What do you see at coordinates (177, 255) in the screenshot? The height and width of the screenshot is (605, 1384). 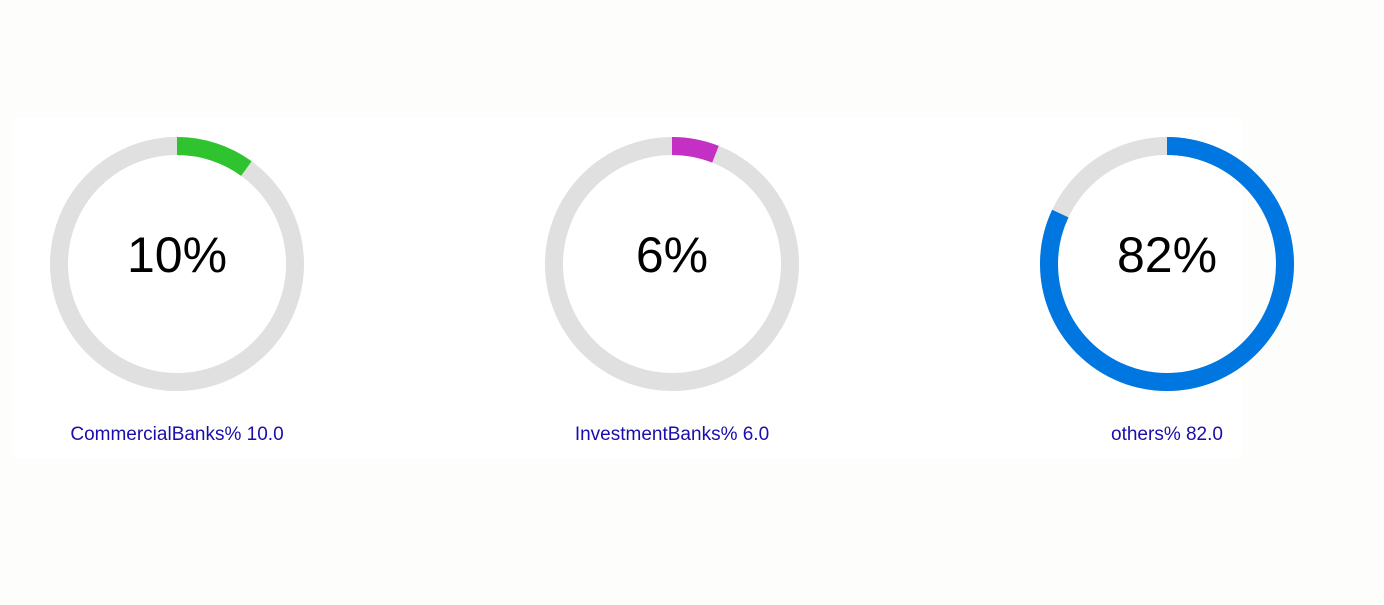 I see `gauge-value-text: 10%` at bounding box center [177, 255].